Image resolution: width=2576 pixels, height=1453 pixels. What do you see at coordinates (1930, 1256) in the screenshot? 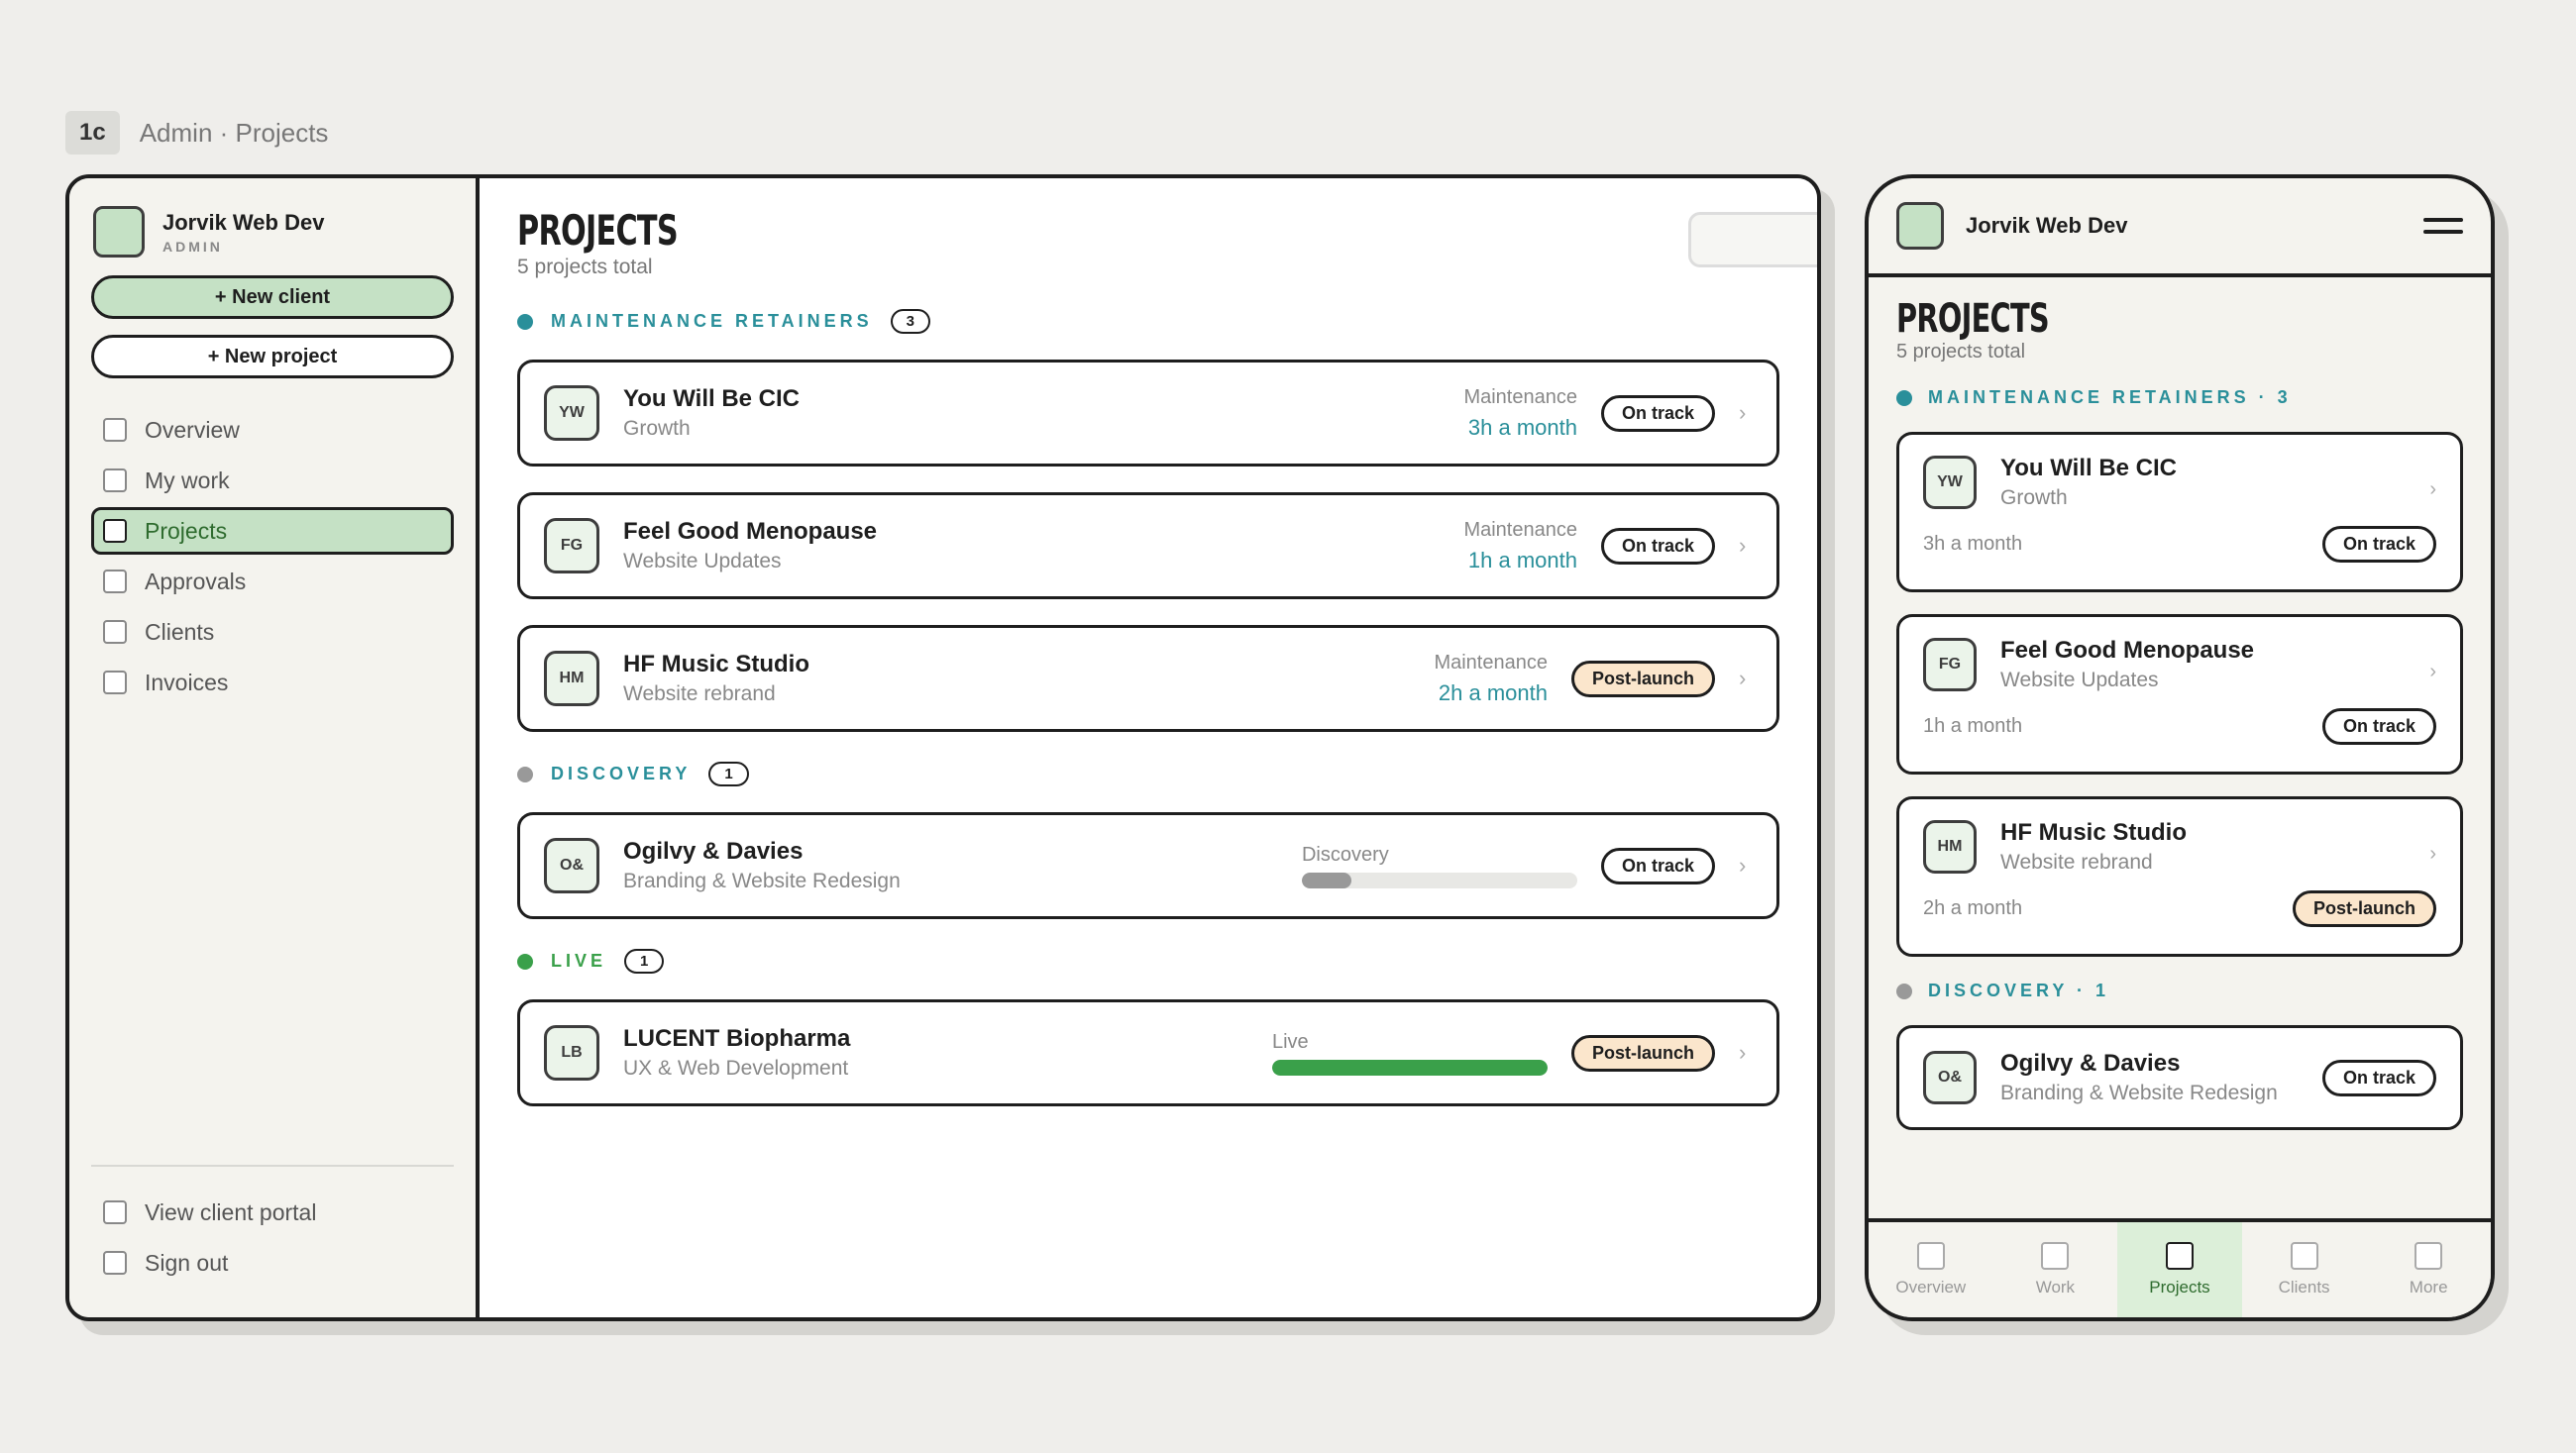
I see `overview-icon` at bounding box center [1930, 1256].